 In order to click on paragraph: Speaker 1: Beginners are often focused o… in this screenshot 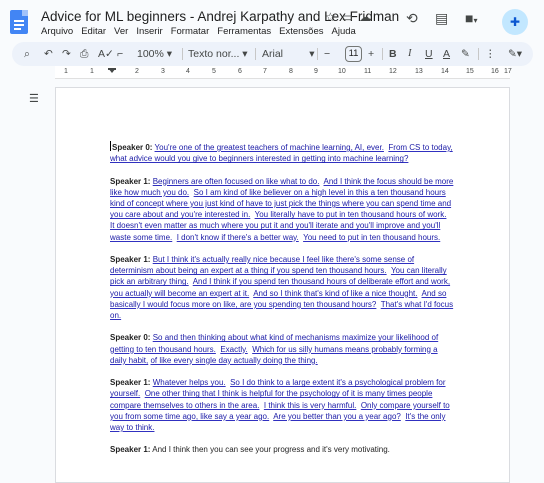, I will do `click(282, 209)`.